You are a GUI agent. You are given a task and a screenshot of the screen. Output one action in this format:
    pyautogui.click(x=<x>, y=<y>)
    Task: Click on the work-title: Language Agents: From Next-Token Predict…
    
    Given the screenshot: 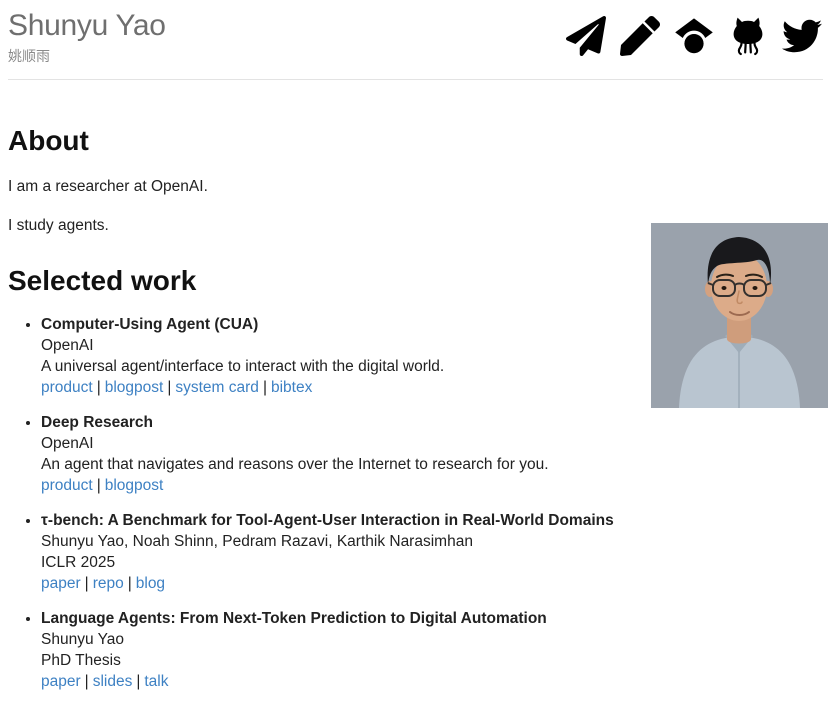 What is the action you would take?
    pyautogui.click(x=294, y=618)
    